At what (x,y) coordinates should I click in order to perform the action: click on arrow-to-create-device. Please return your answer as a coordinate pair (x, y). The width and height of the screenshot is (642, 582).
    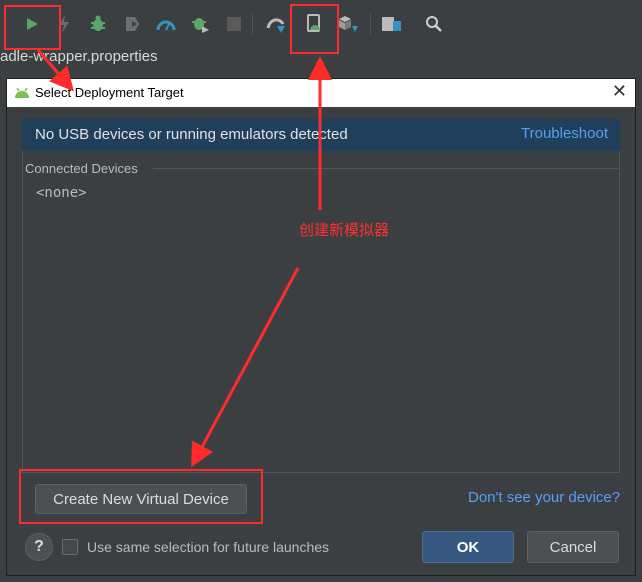
    Looking at the image, I should click on (245, 367).